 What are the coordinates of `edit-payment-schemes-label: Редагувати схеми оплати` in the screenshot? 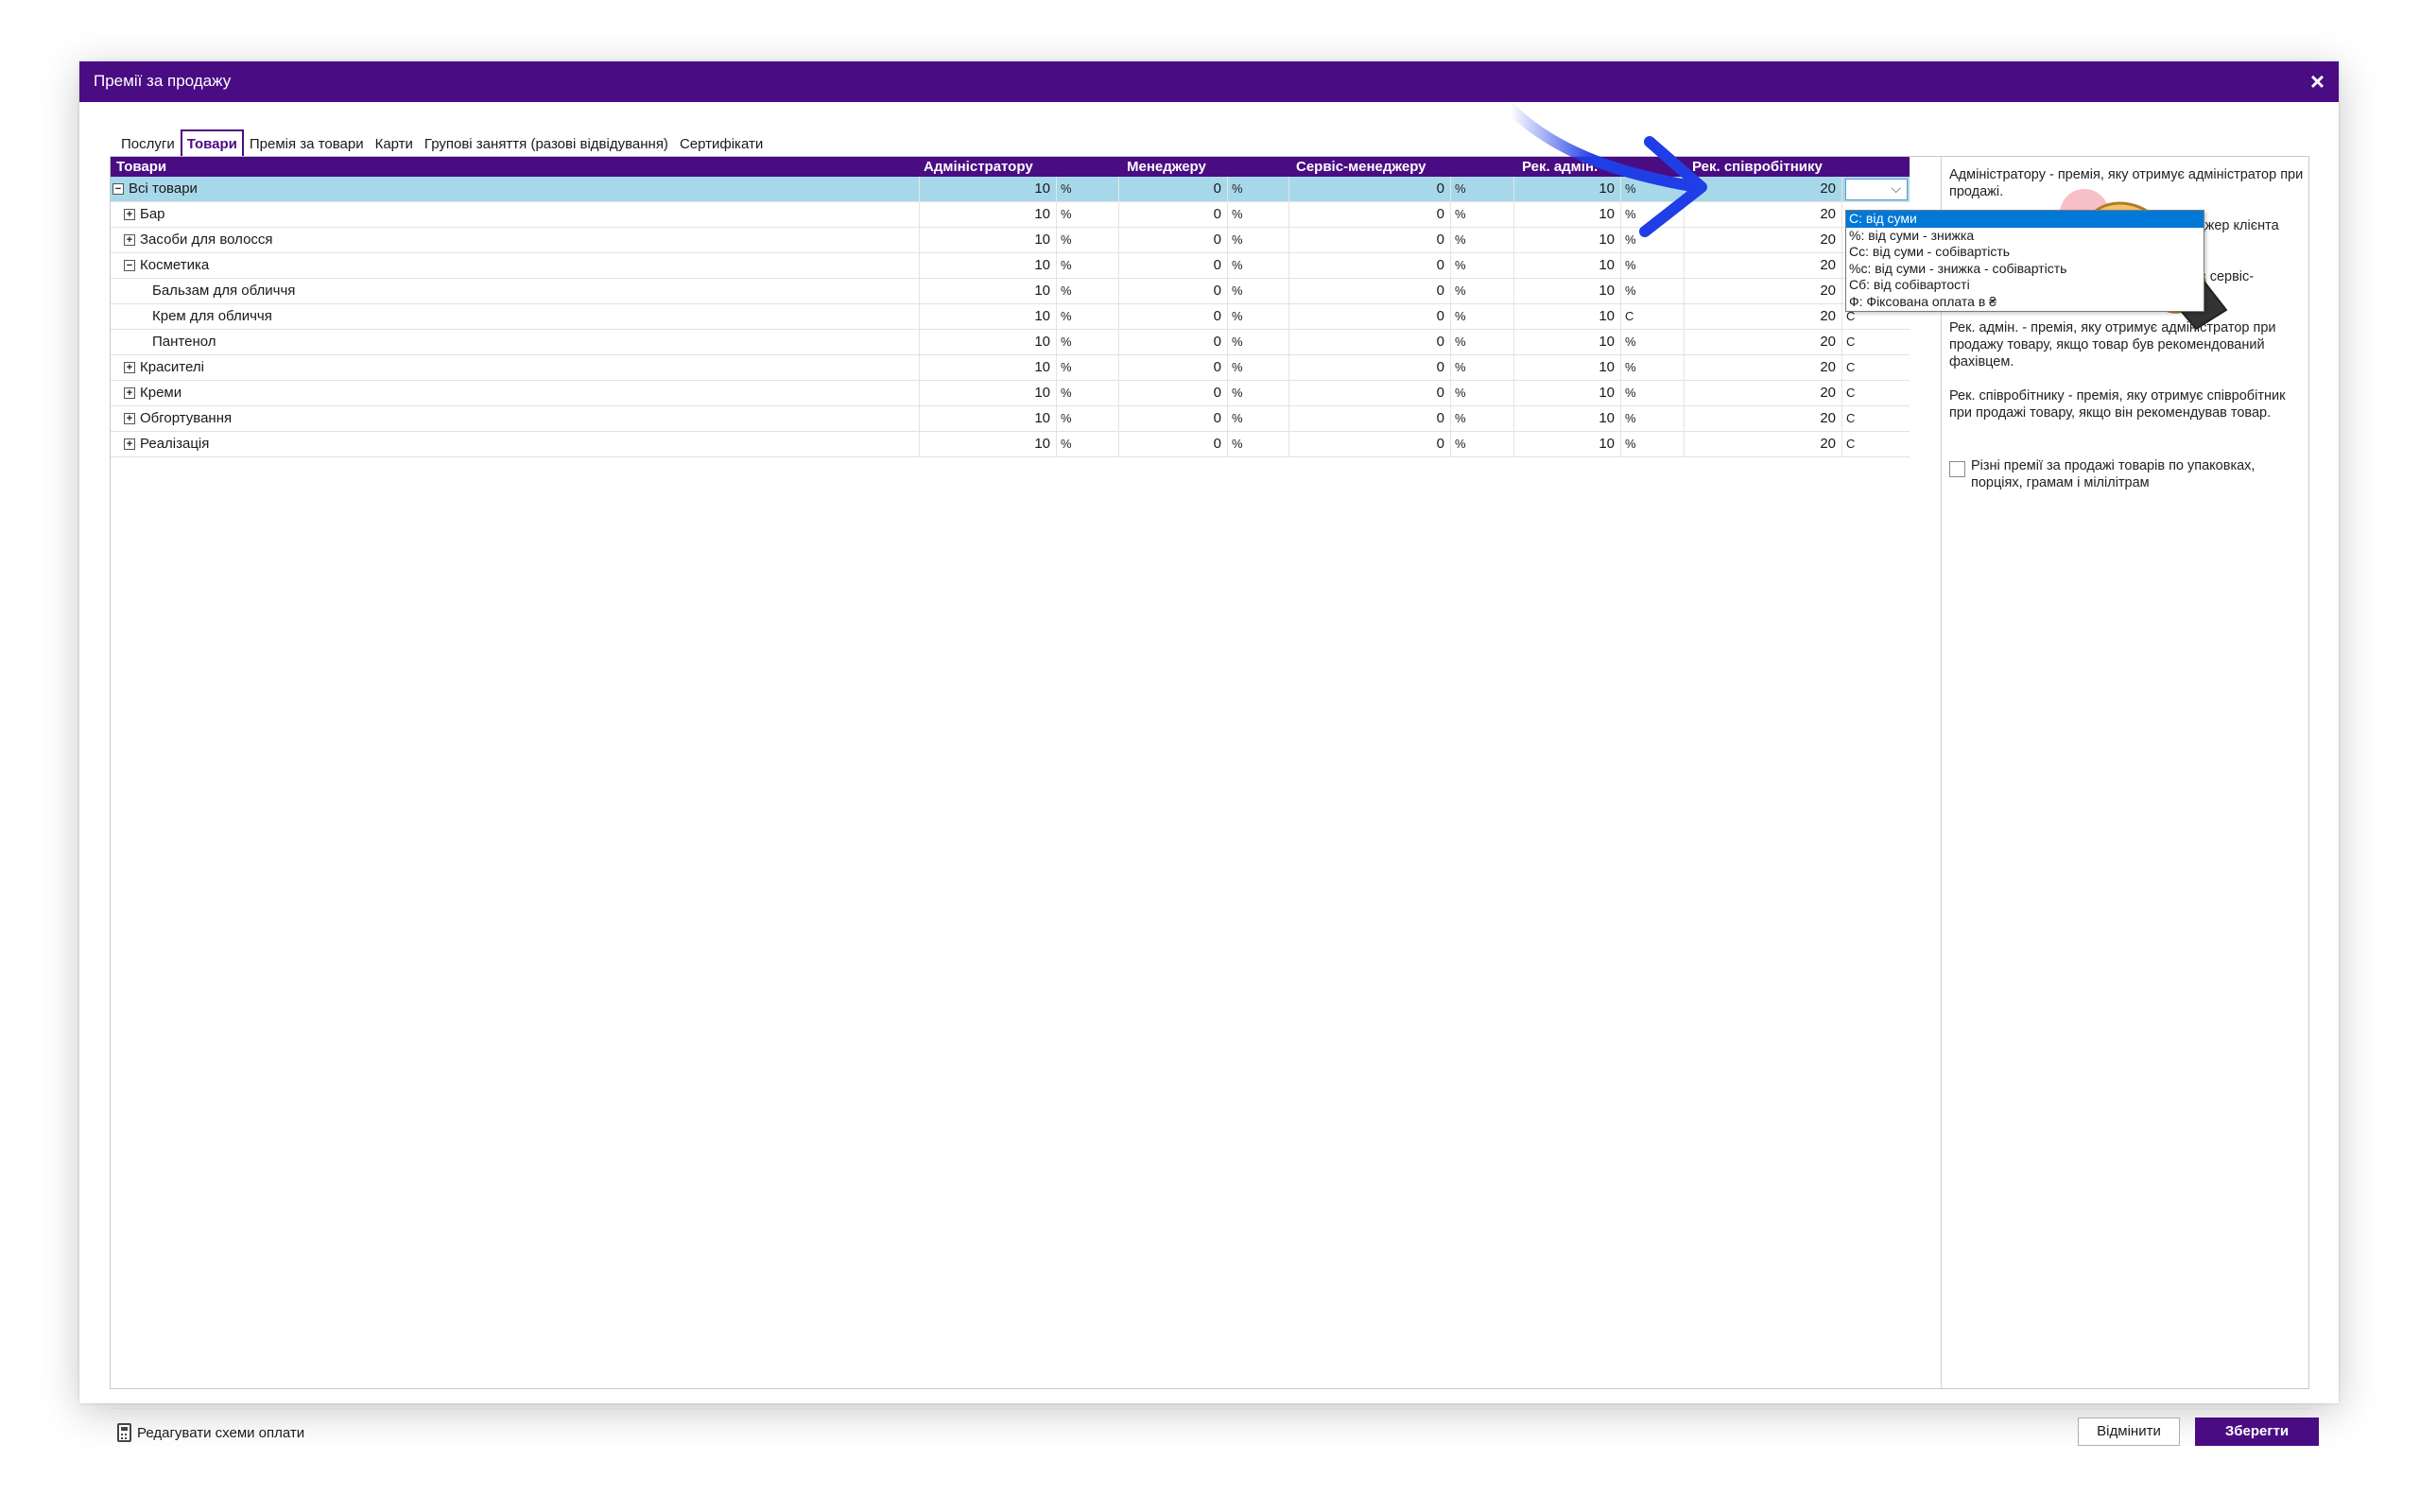 It's located at (220, 1433).